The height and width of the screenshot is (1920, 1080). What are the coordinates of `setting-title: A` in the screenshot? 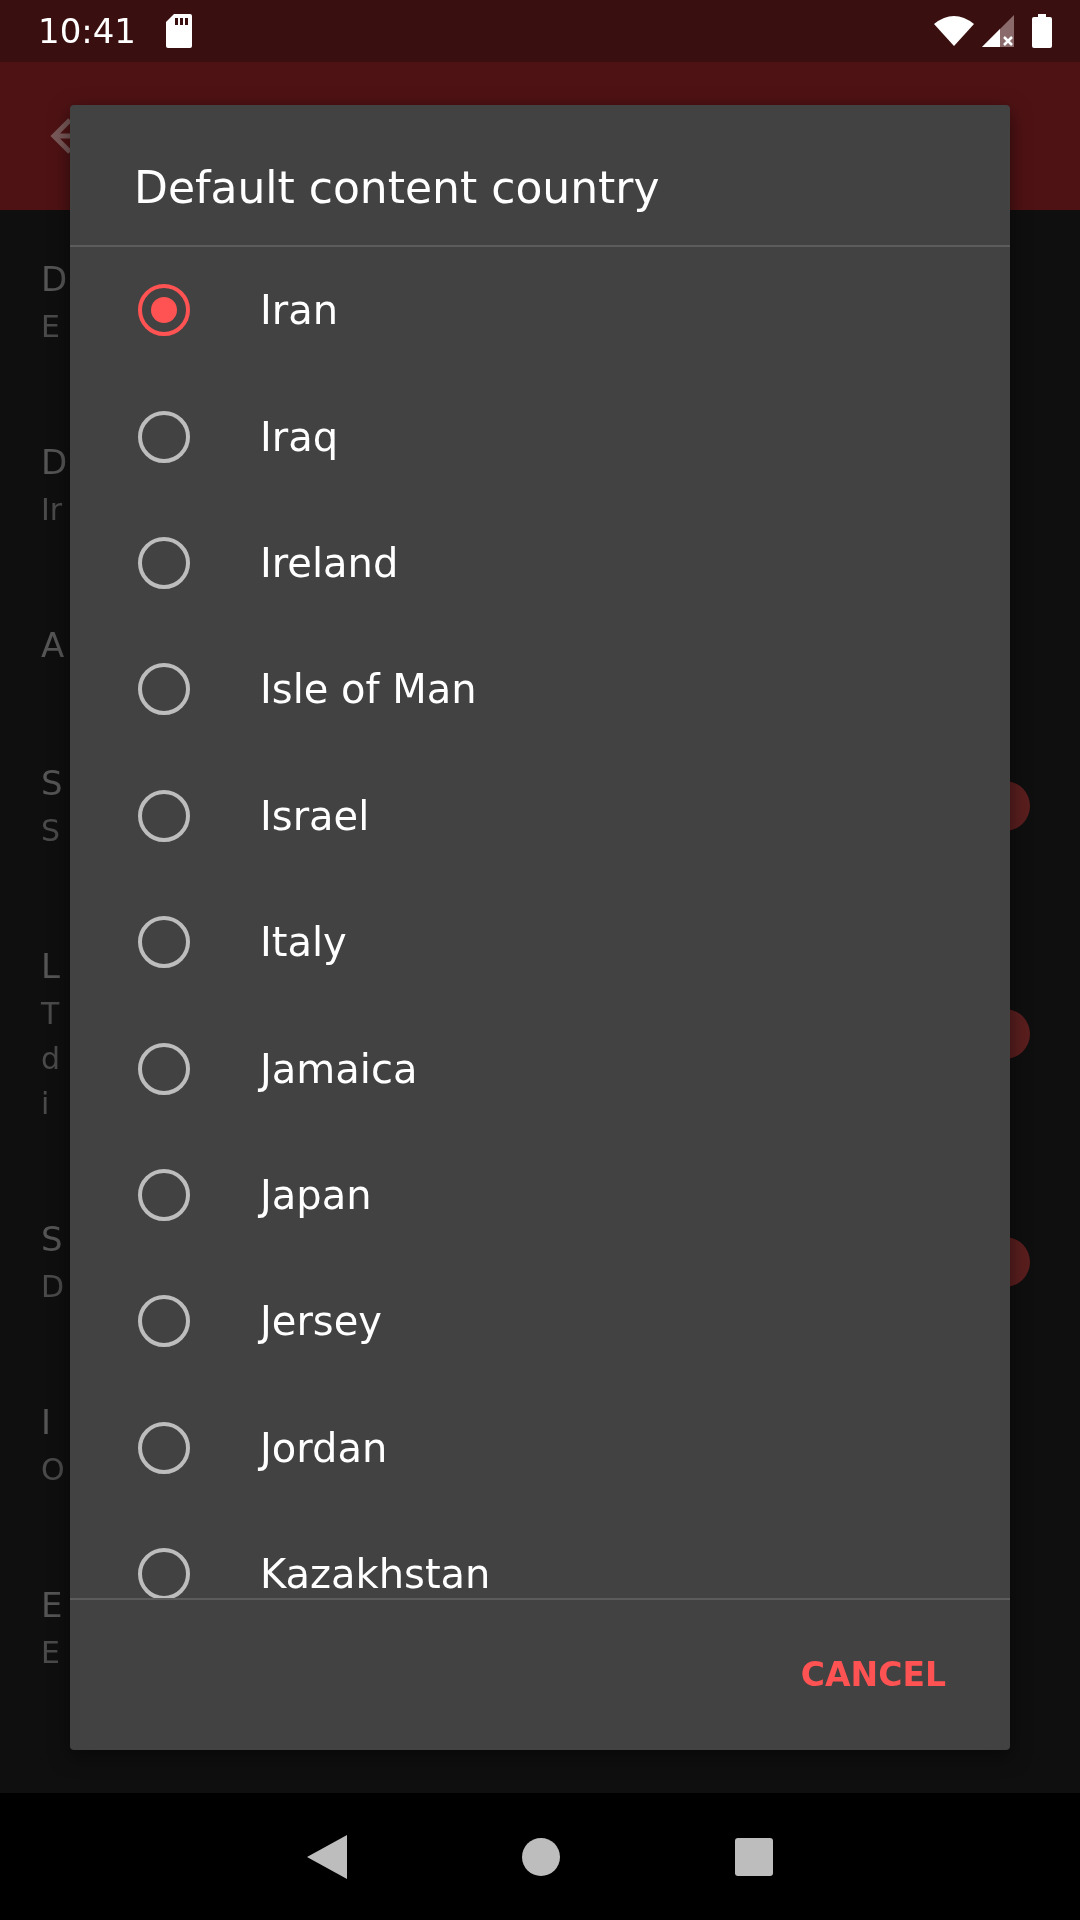 It's located at (53, 645).